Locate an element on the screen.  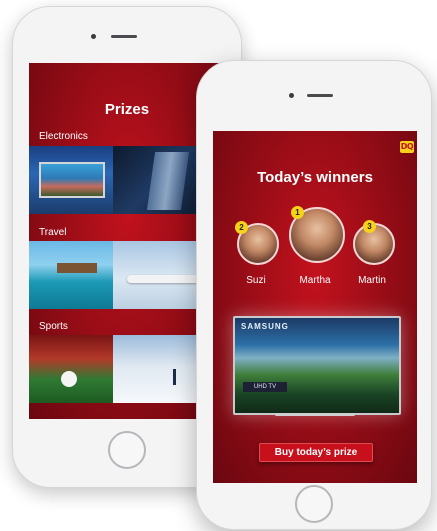
tv-badge-text: UHD TV is located at coordinates (265, 387).